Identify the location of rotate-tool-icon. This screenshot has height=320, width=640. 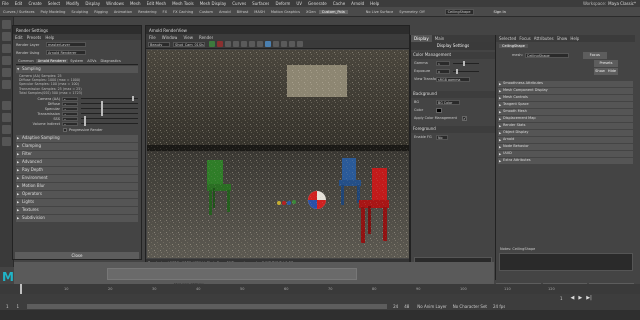
(6, 72).